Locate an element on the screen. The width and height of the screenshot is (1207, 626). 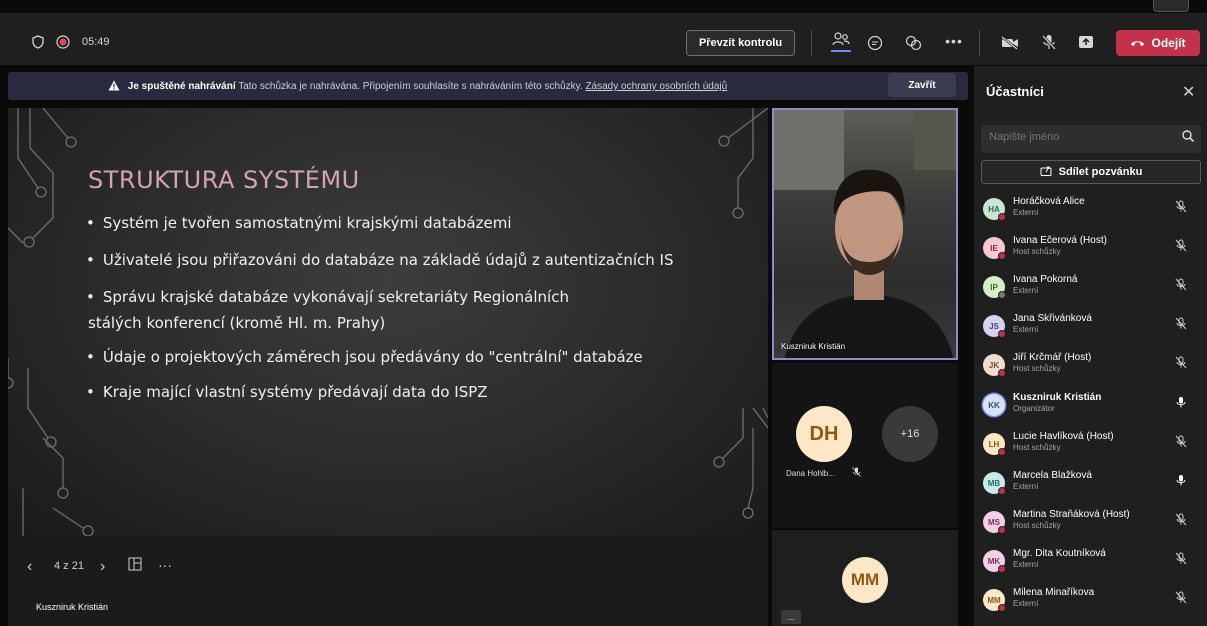
participant-row: JK Jiří Krčmář (Host) Host schůzky is located at coordinates (1091, 368).